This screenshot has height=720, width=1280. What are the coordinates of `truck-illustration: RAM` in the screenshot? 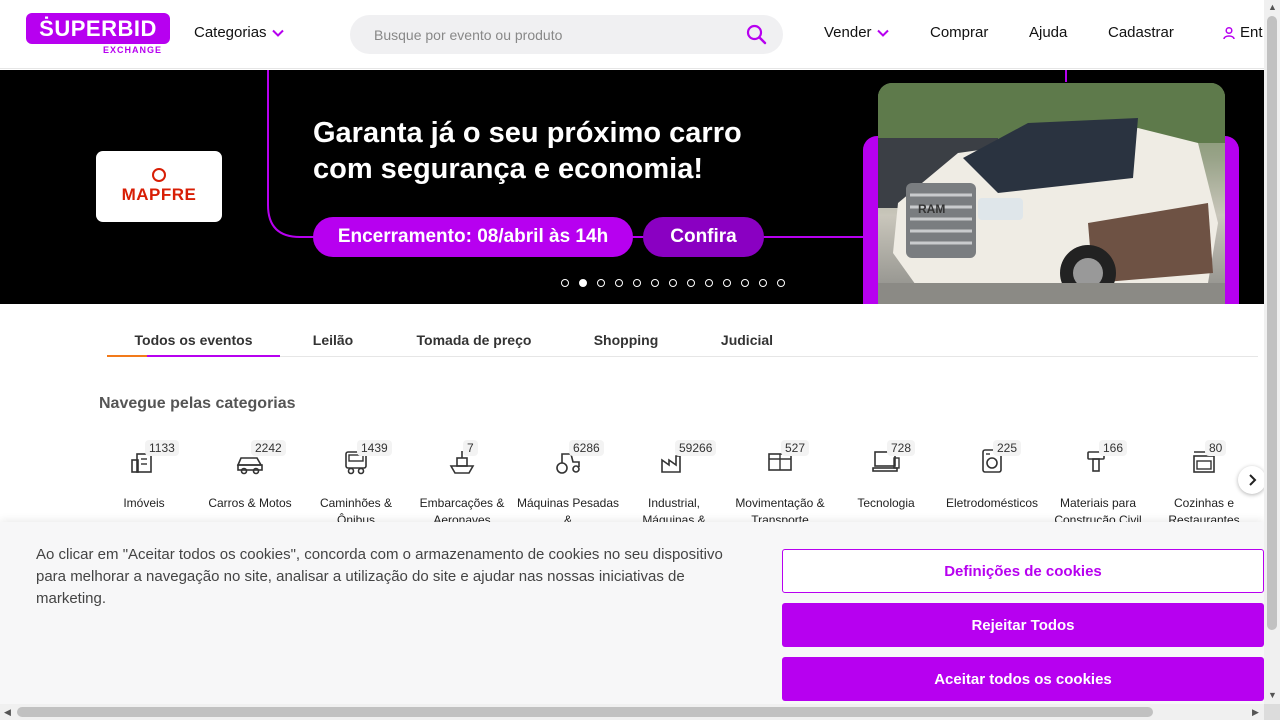 It's located at (1051, 193).